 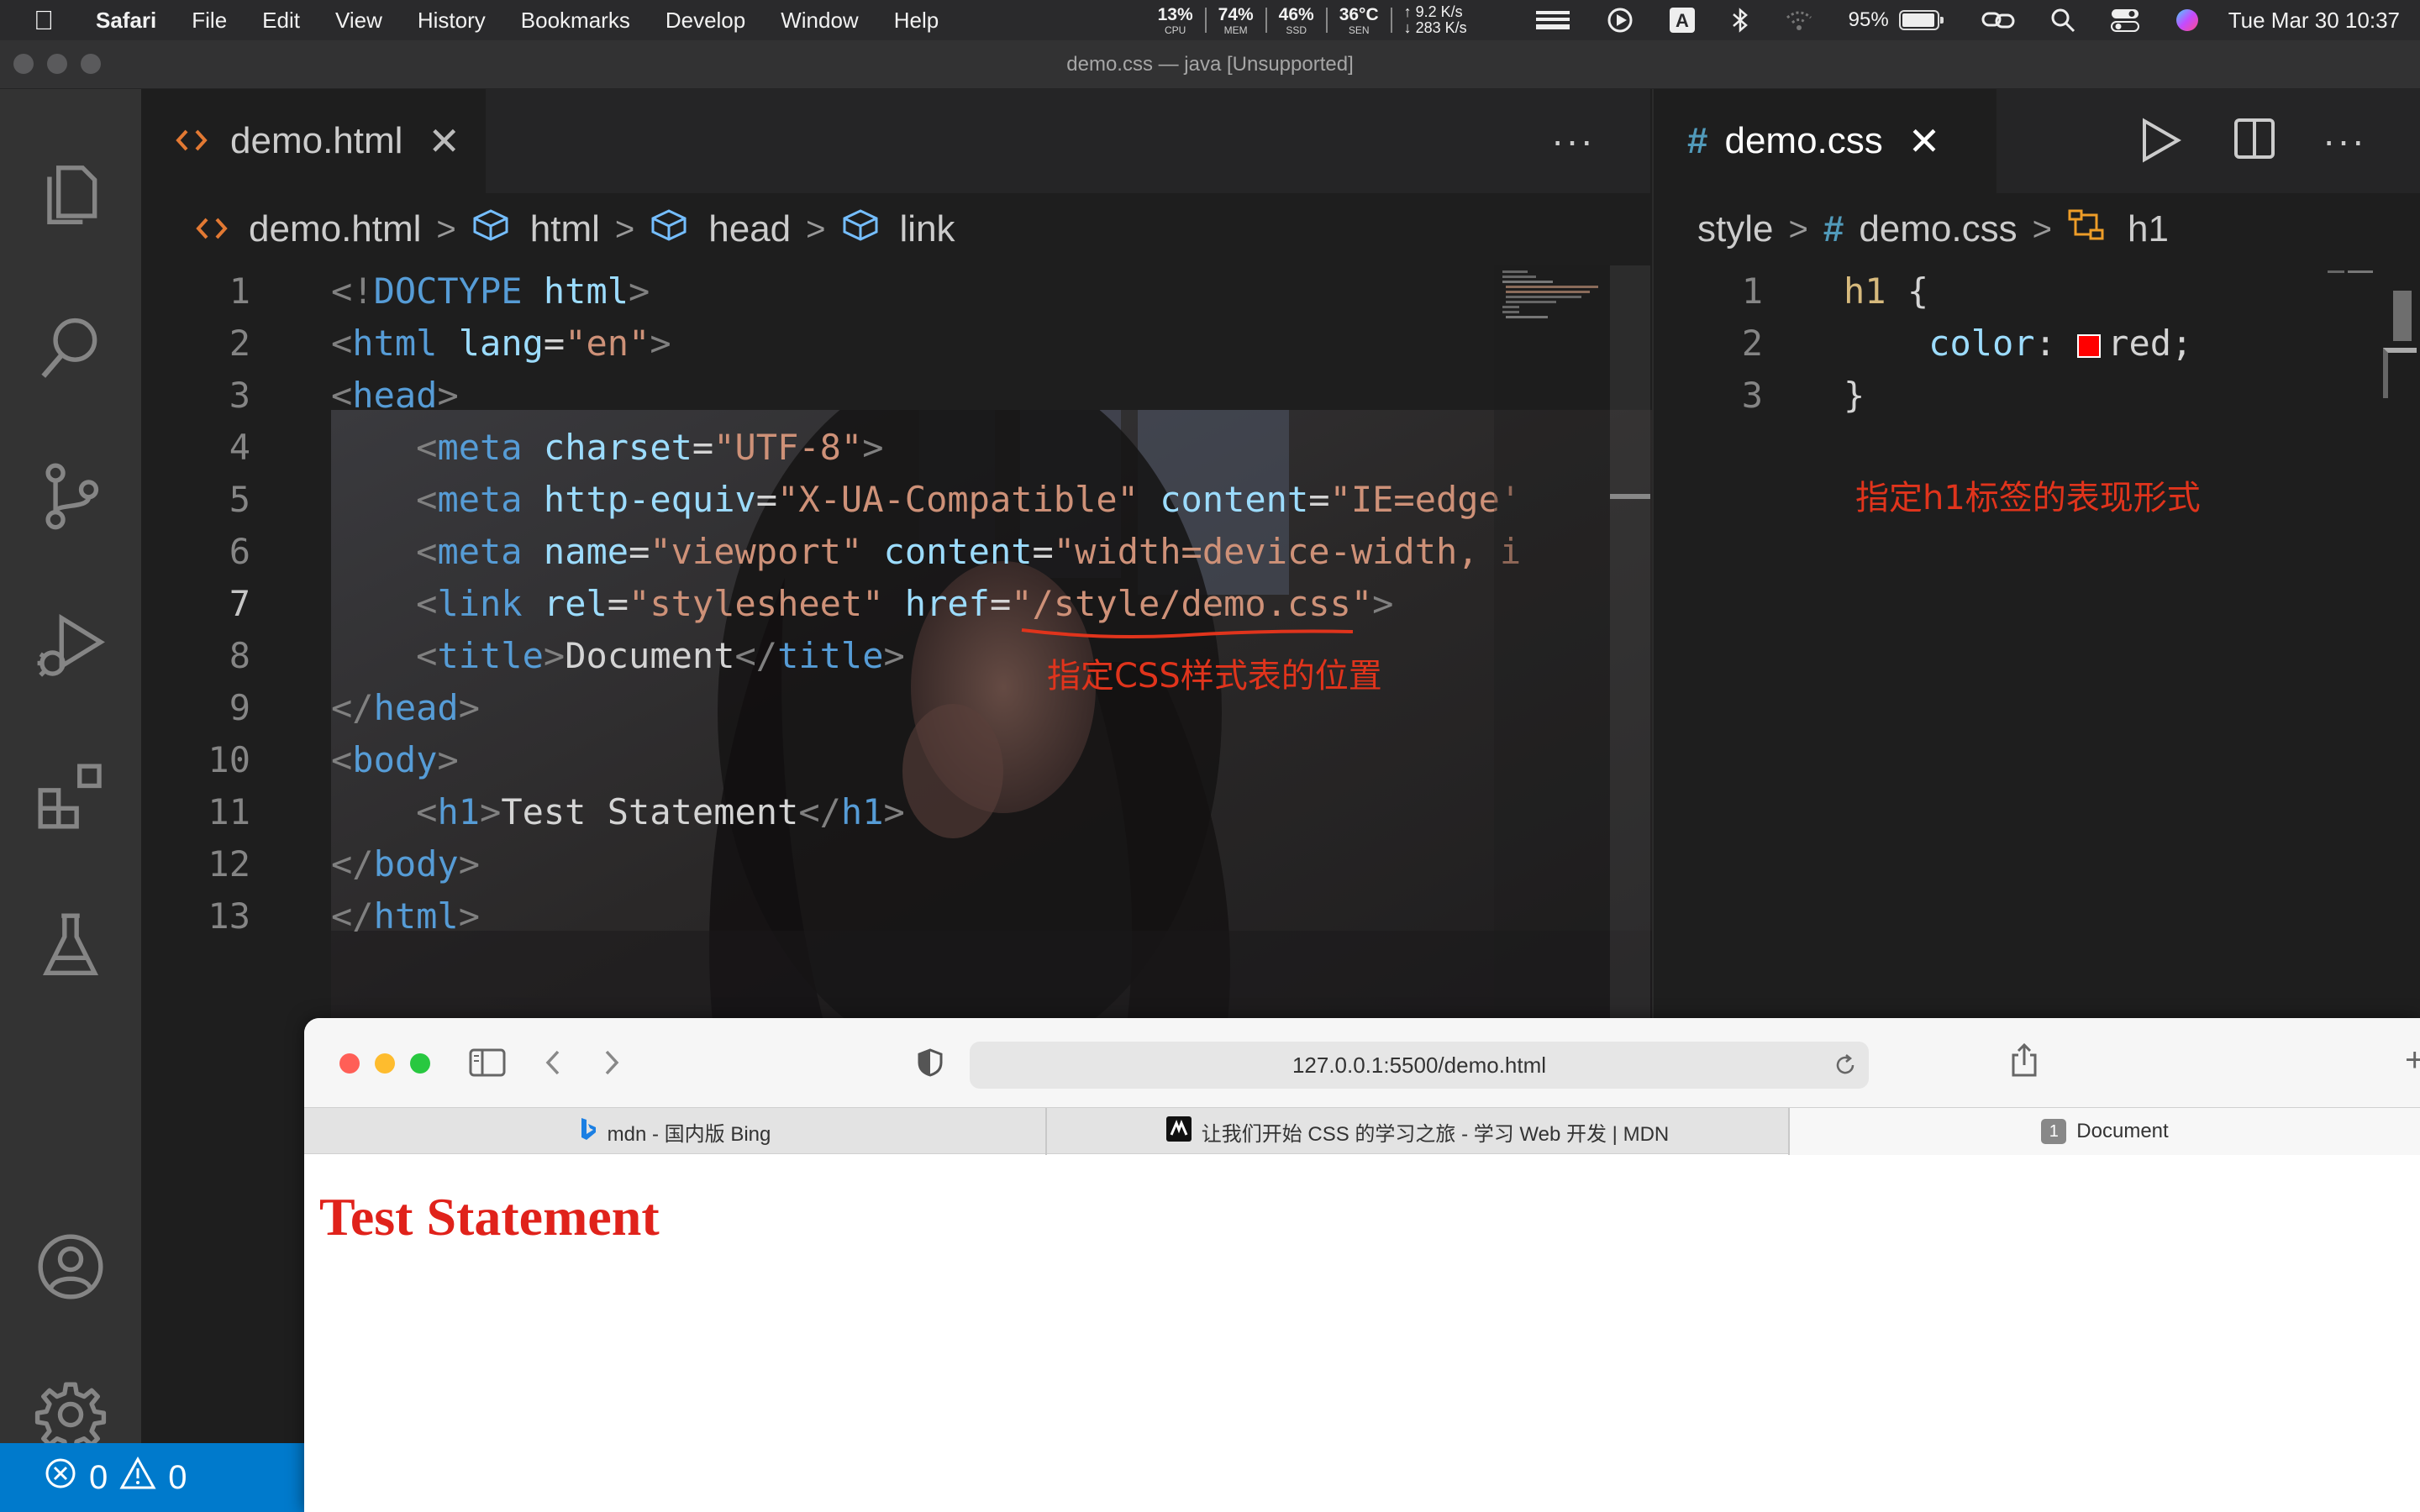 I want to click on sensor-stat: 36°C SEN, so click(x=1359, y=20).